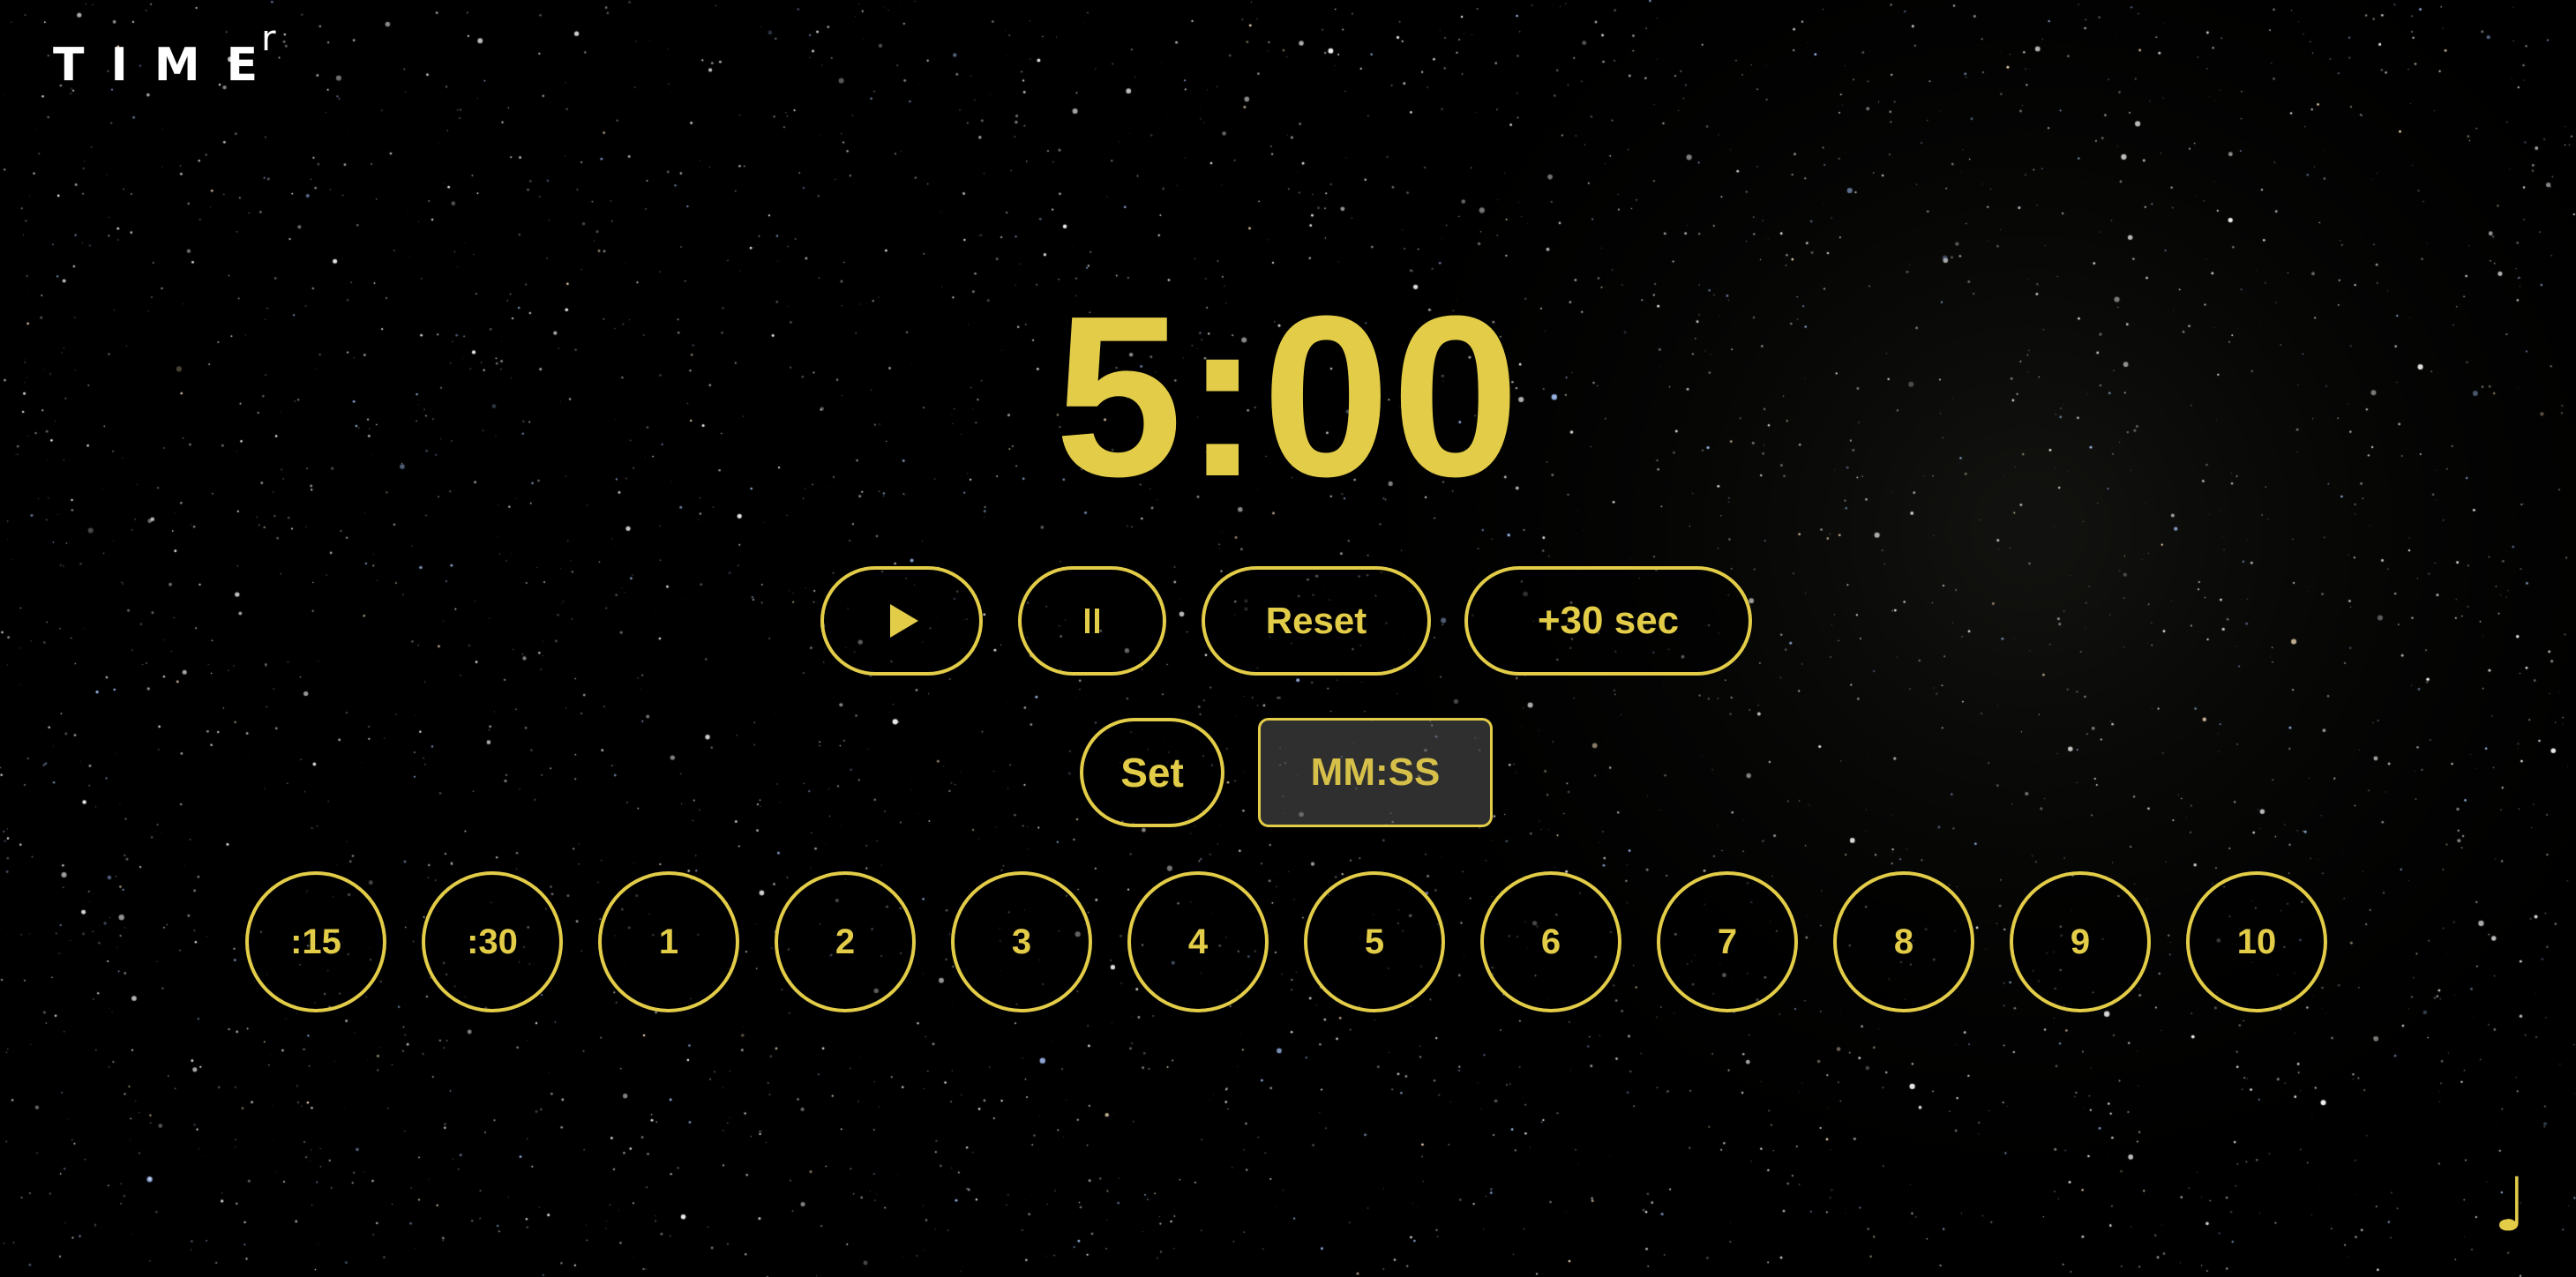 The image size is (2576, 1277). I want to click on preset-button: 6, so click(1550, 941).